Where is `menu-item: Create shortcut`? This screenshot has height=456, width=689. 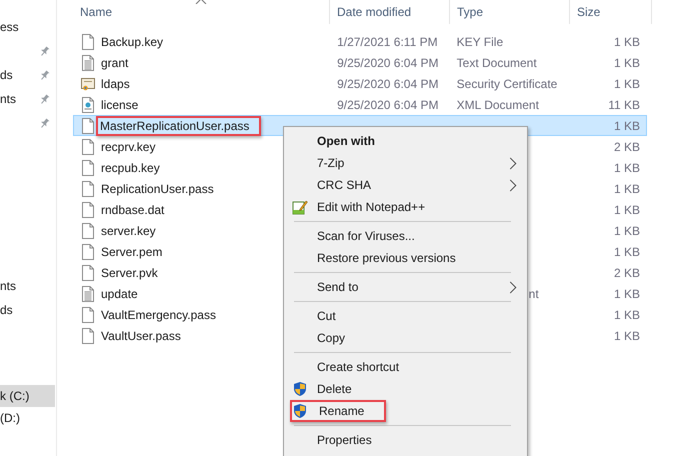
menu-item: Create shortcut is located at coordinates (358, 367).